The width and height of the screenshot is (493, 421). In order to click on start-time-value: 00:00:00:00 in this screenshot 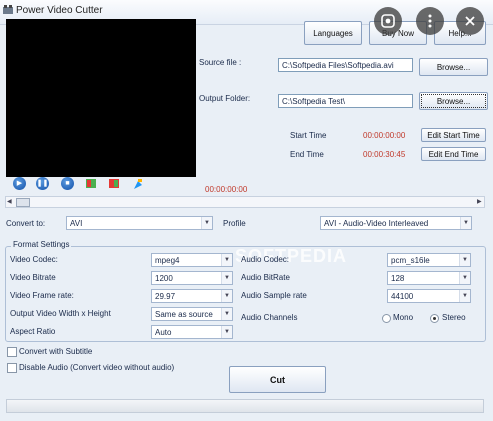, I will do `click(384, 135)`.